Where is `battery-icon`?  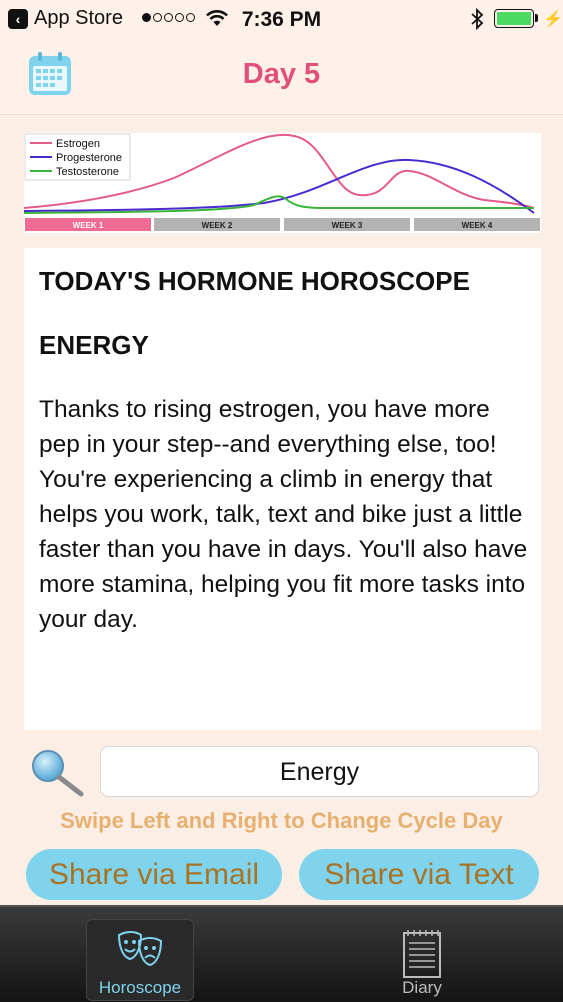 battery-icon is located at coordinates (514, 18).